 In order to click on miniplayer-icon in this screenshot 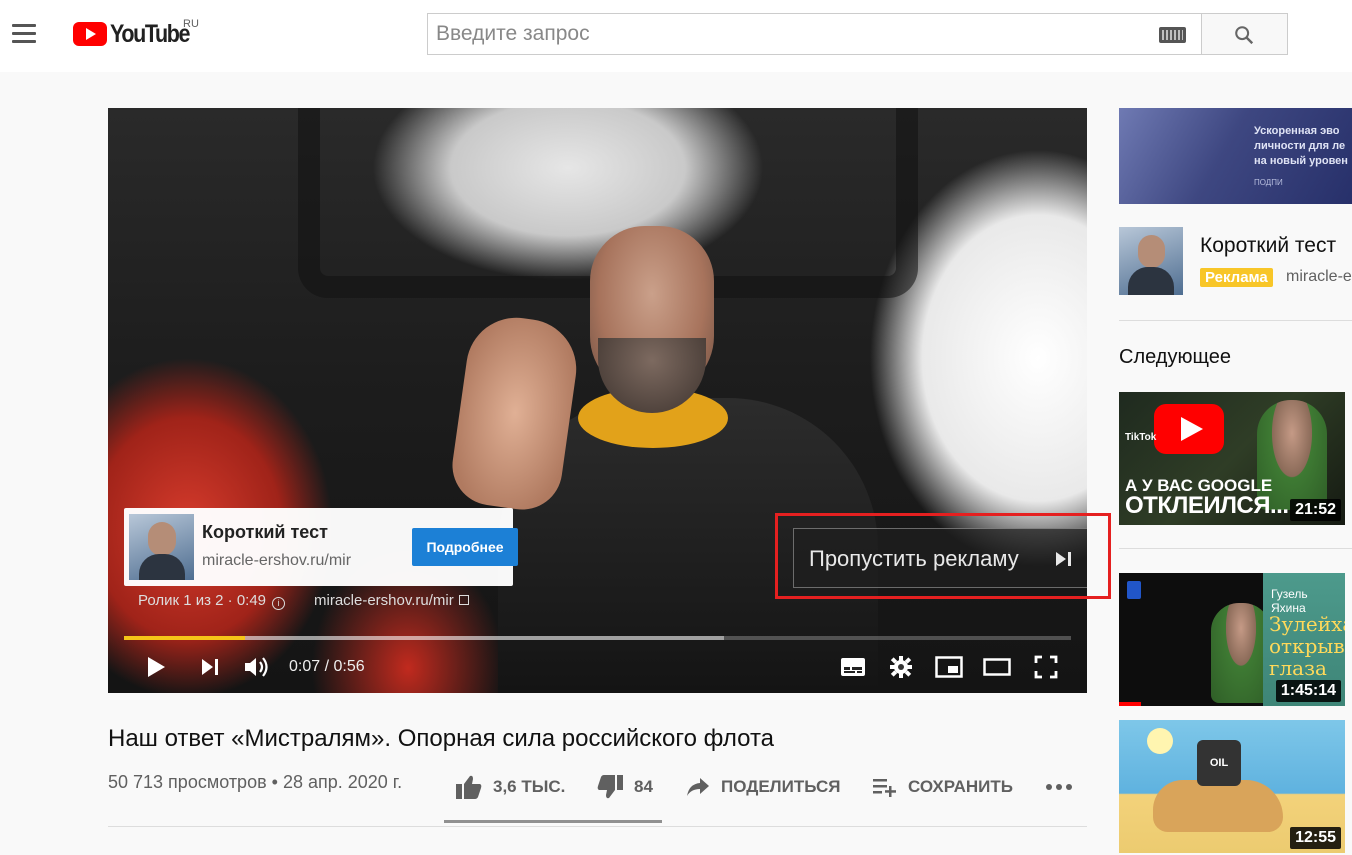, I will do `click(949, 667)`.